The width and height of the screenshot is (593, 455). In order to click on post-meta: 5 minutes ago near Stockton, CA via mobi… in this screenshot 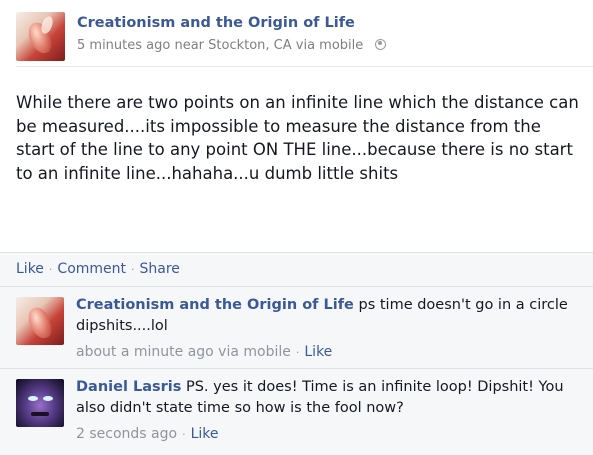, I will do `click(232, 45)`.